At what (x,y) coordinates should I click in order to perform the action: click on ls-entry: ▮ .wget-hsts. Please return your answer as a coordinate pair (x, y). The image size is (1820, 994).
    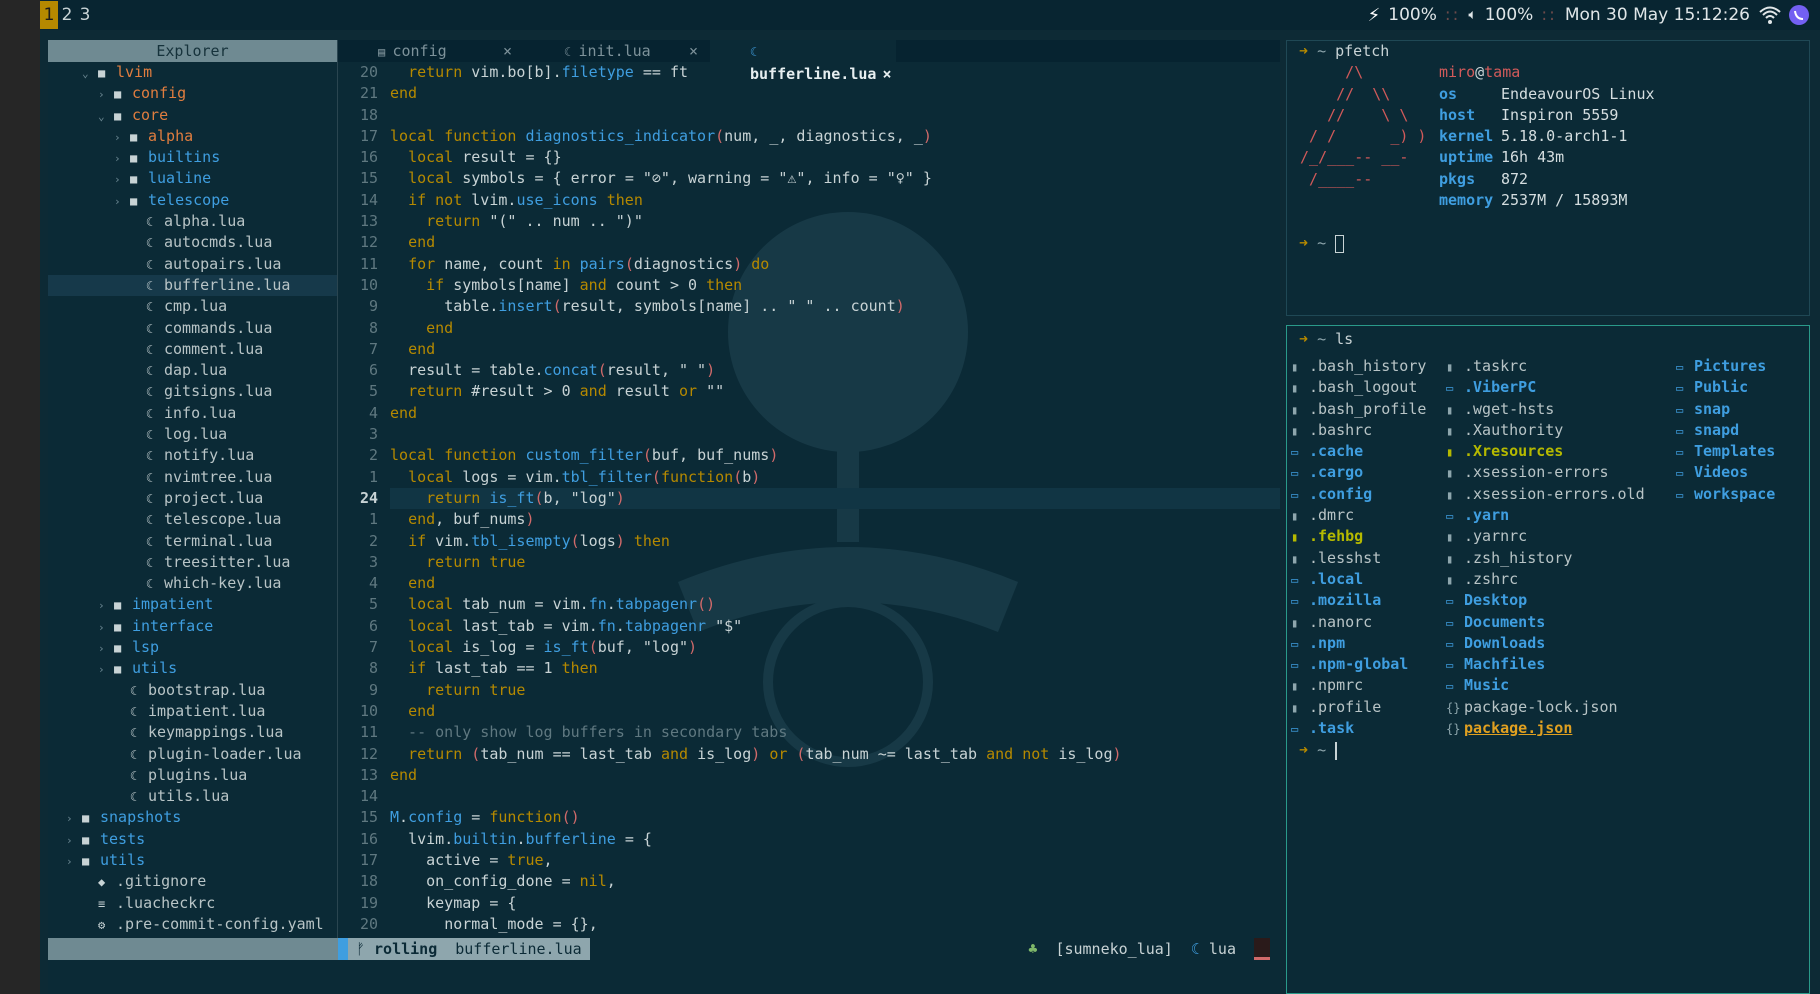
    Looking at the image, I should click on (1545, 409).